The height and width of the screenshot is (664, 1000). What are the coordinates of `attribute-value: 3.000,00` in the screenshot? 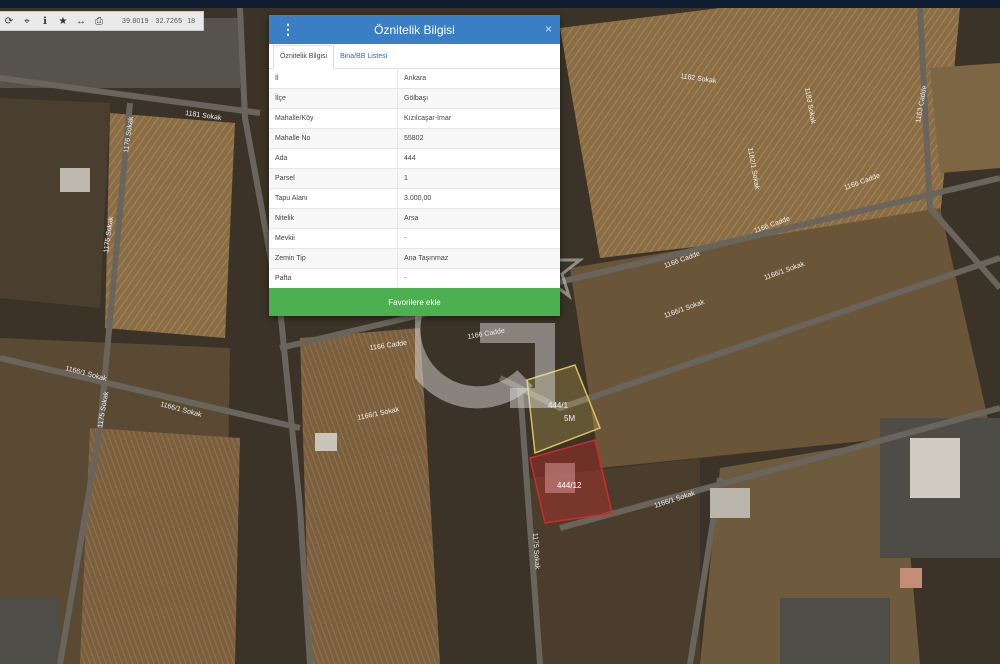 It's located at (478, 198).